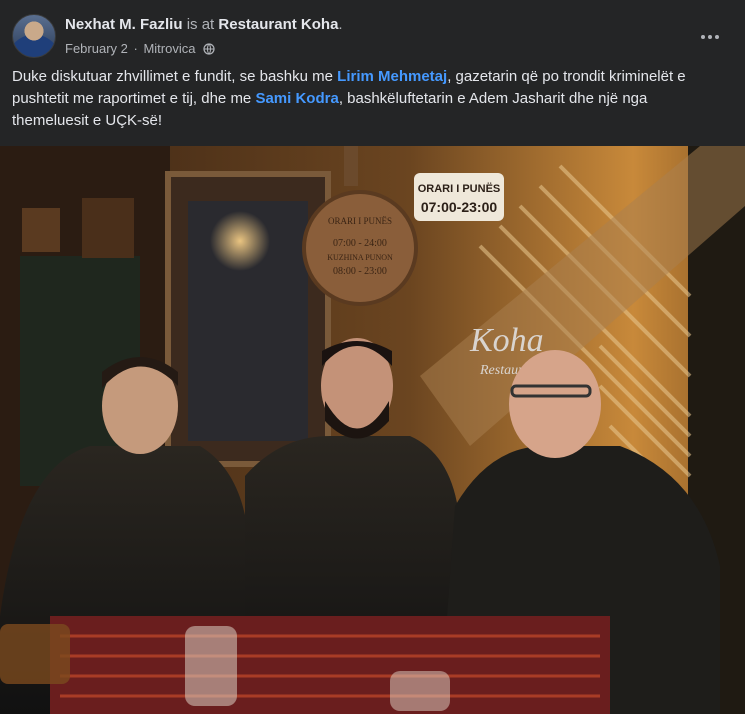 The height and width of the screenshot is (714, 745). I want to click on mention-lirim-mehmetaj: Lirim Mehmetaj, so click(392, 76).